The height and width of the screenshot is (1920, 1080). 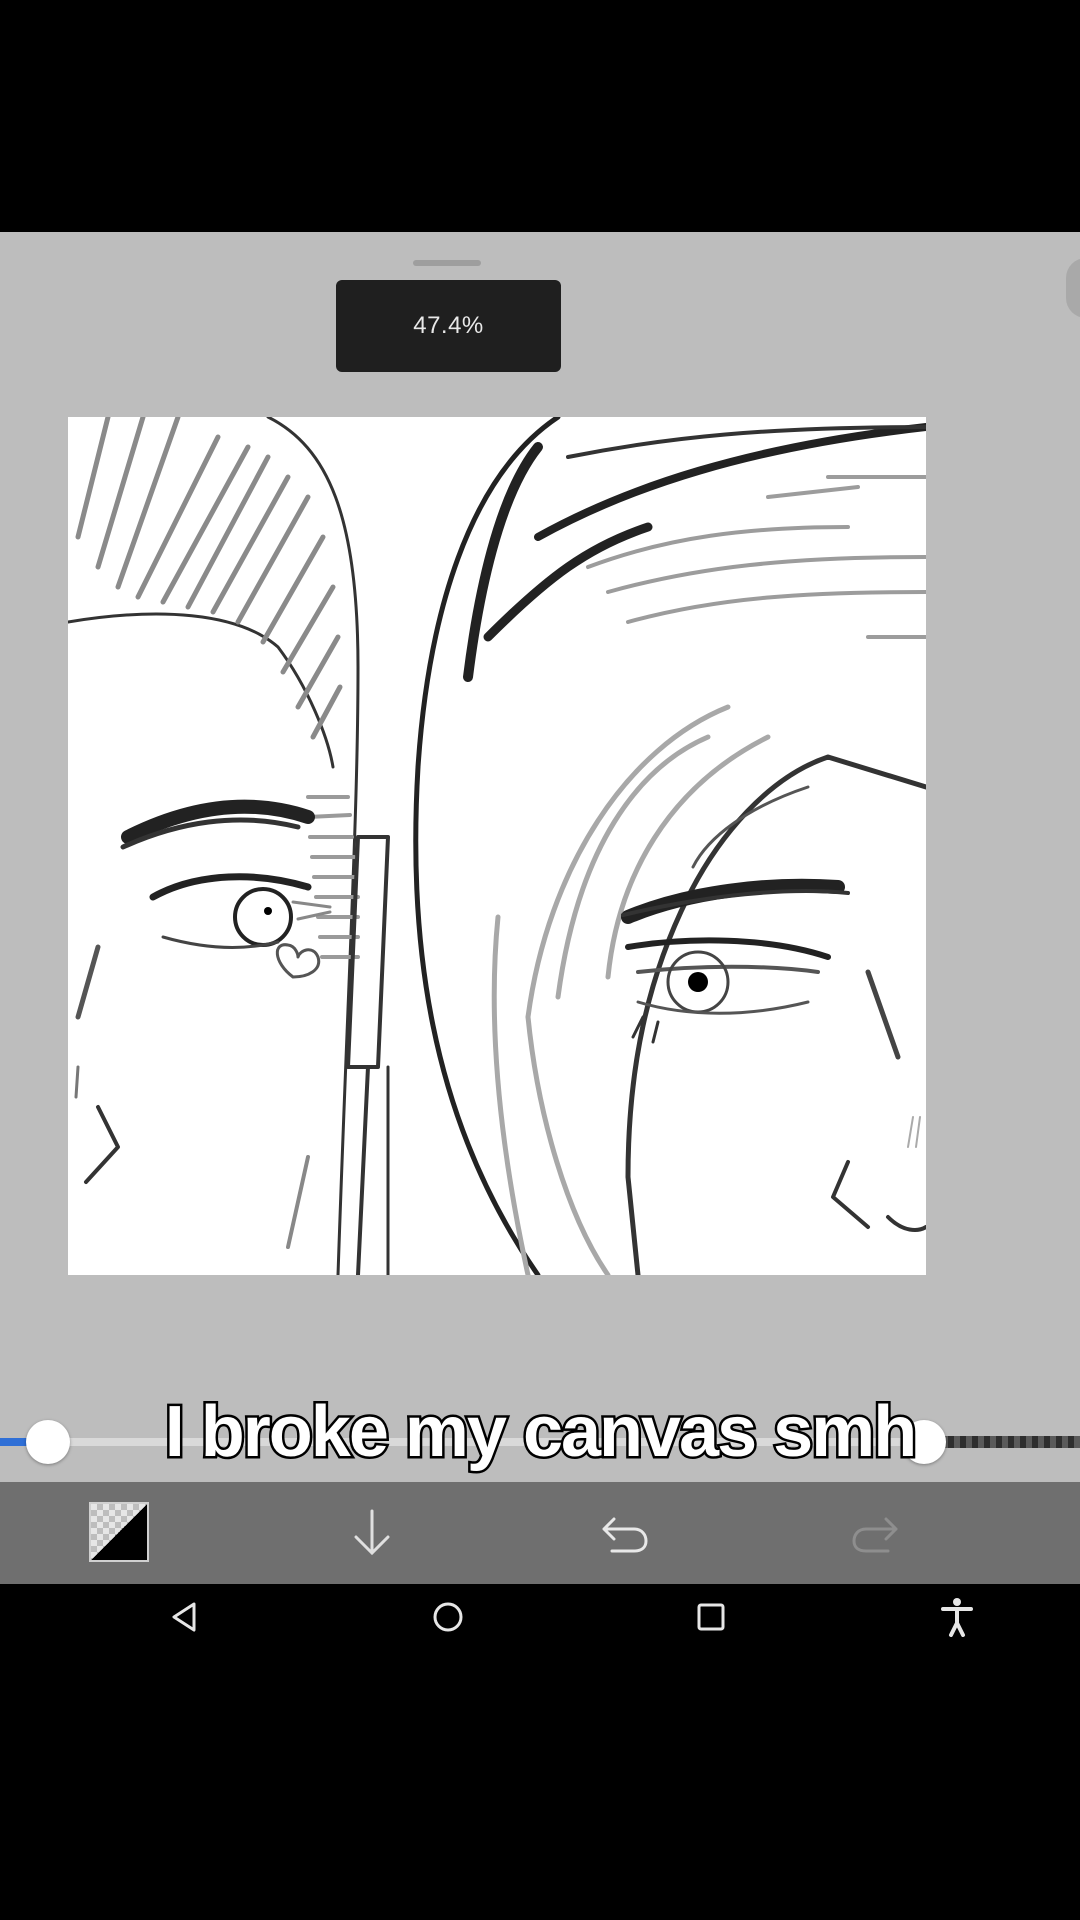 What do you see at coordinates (372, 1533) in the screenshot?
I see `arrow-down-icon` at bounding box center [372, 1533].